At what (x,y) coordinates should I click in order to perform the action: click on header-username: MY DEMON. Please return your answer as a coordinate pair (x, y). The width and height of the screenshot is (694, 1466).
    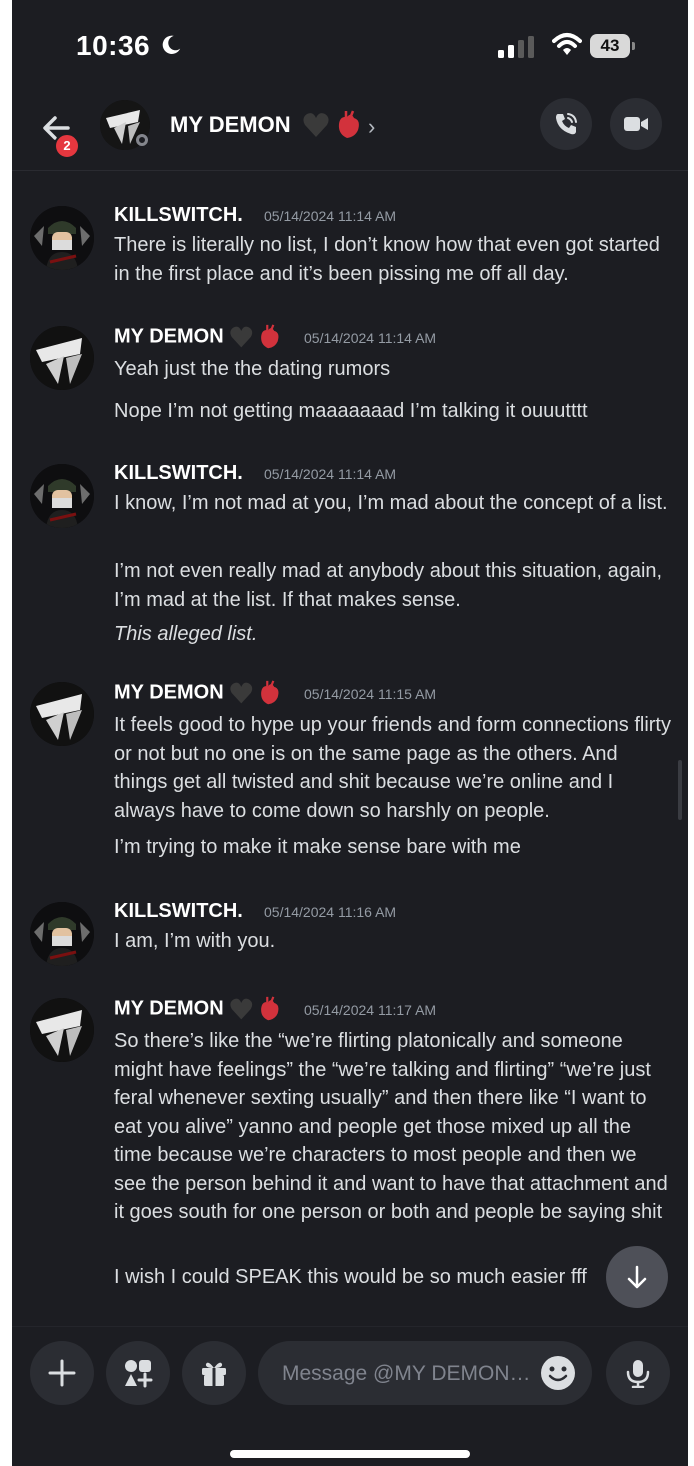
    Looking at the image, I should click on (230, 125).